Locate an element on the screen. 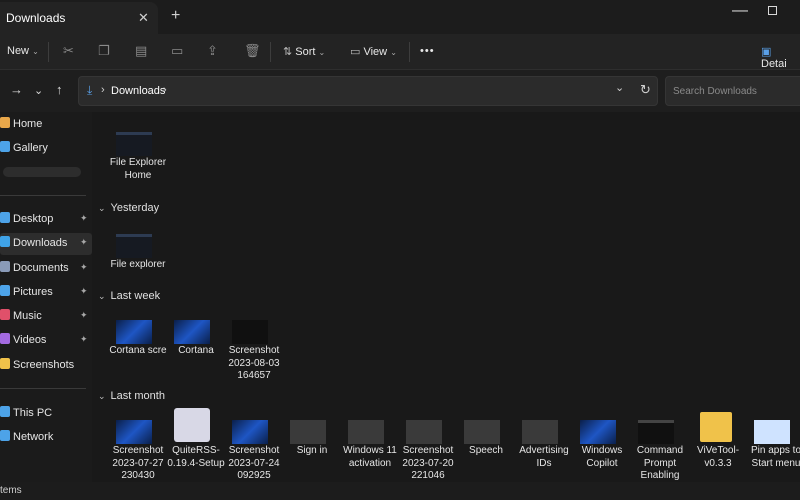 The height and width of the screenshot is (500, 800). group-header-last-month: ⌄ Last month is located at coordinates (131, 396).